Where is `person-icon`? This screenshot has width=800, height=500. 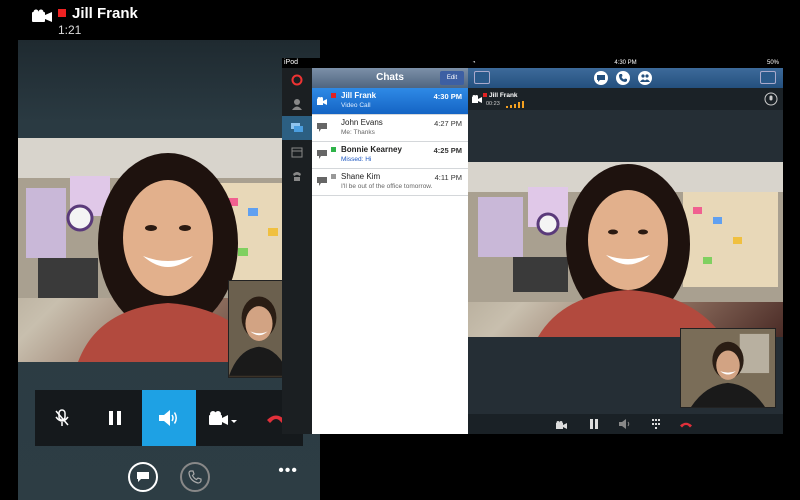 person-icon is located at coordinates (297, 104).